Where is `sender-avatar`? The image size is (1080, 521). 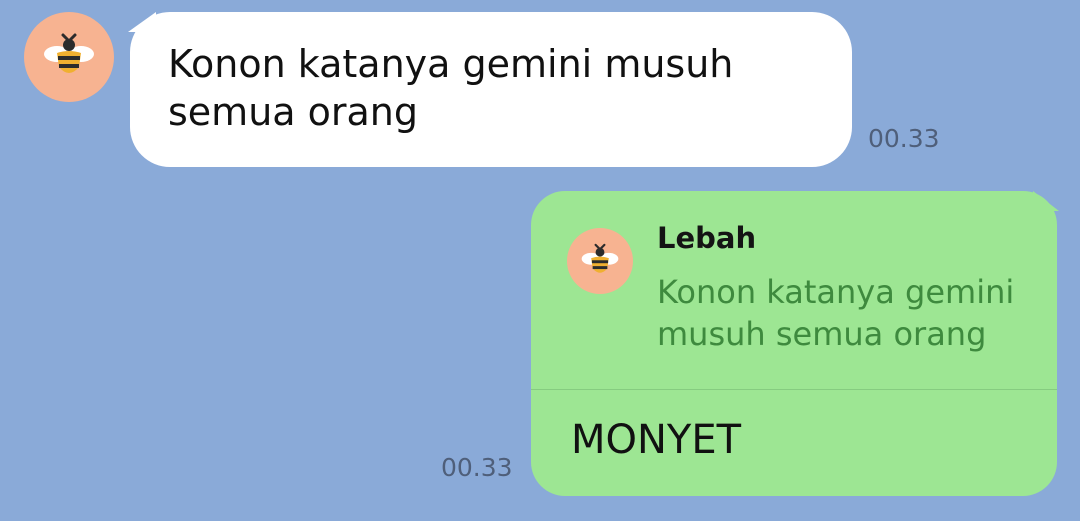
sender-avatar is located at coordinates (69, 57).